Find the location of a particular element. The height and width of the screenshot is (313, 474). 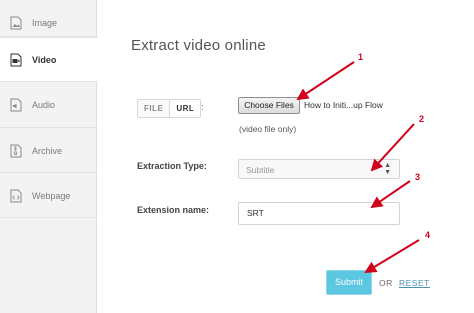

step-number-1: 1 is located at coordinates (360, 57).